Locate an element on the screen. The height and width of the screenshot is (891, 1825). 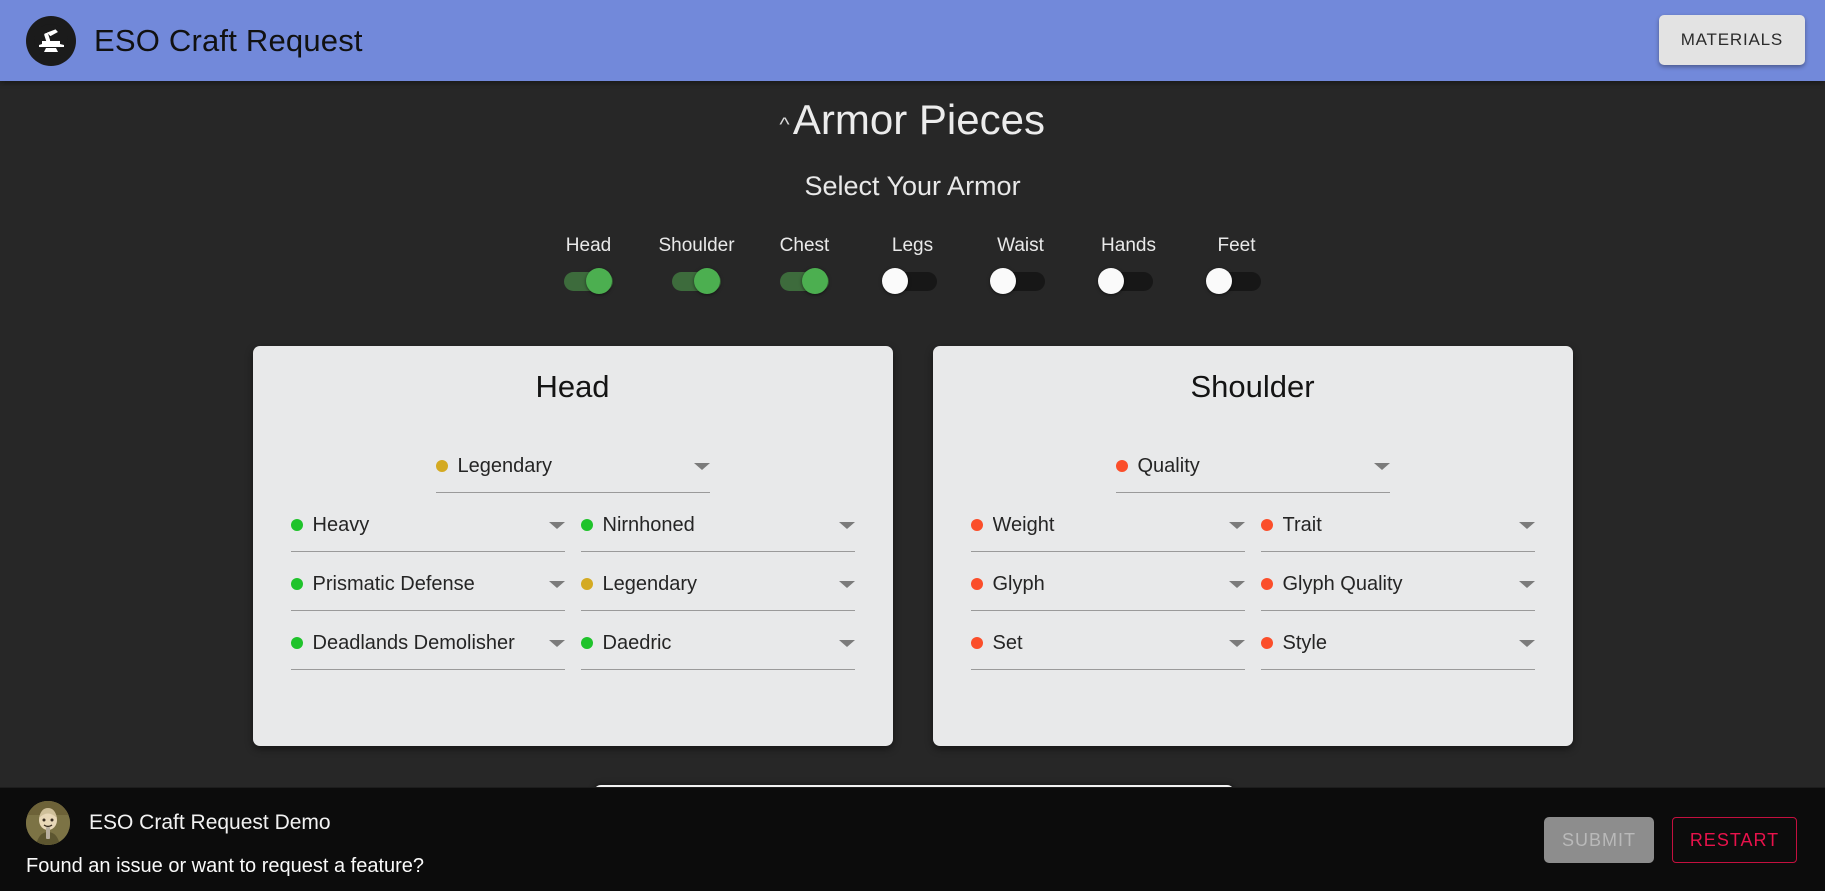
armor-toggle-hands is located at coordinates (1128, 281).